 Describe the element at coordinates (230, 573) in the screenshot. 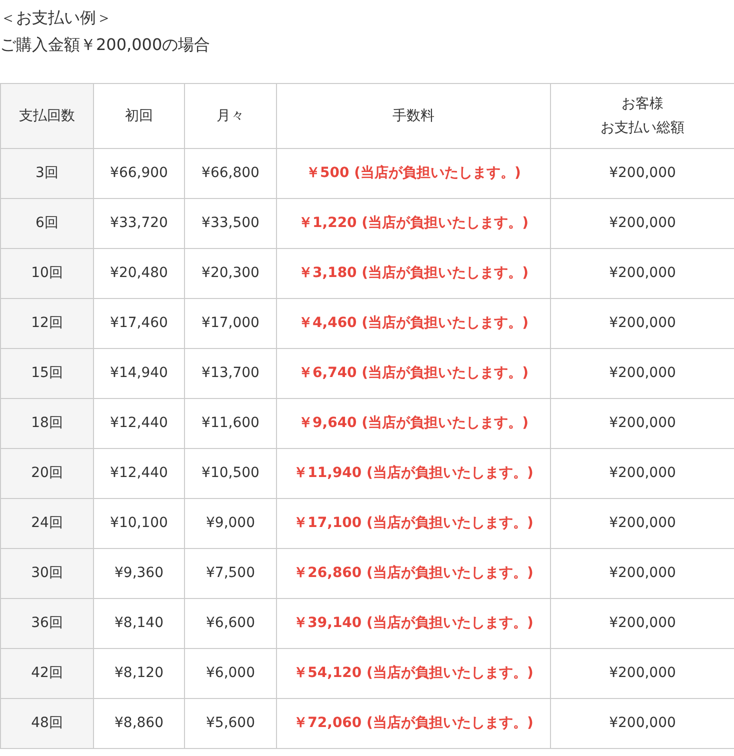

I see `table-cell: ¥7,500` at that location.